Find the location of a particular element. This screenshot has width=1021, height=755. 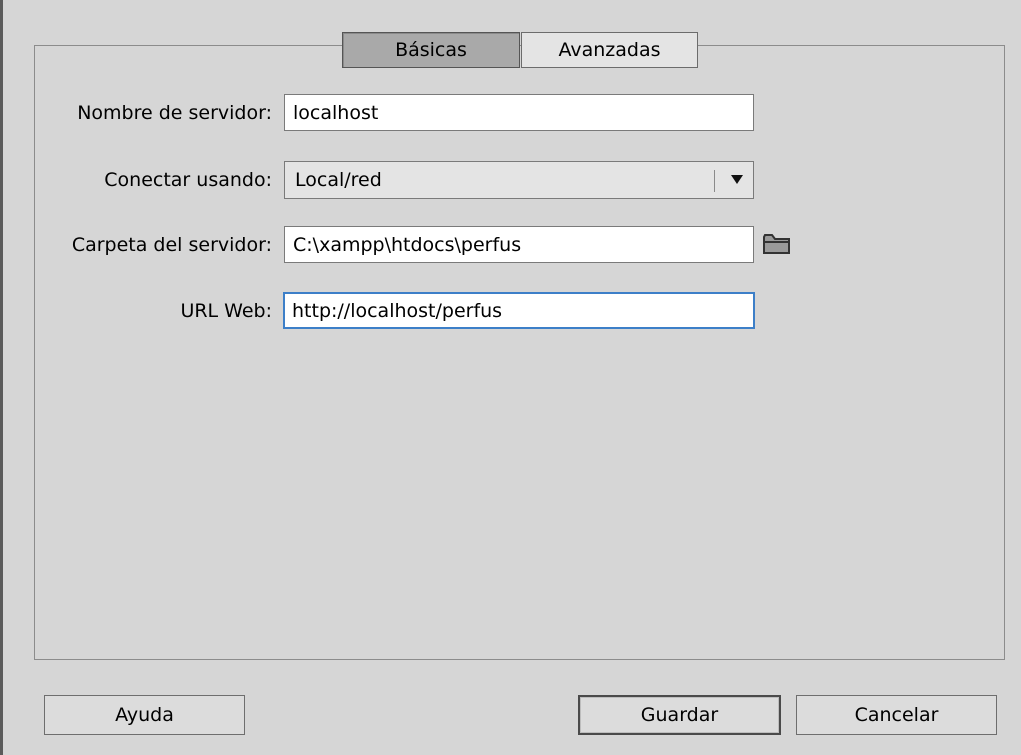

tab-advanced: Avanzadas is located at coordinates (609, 50).